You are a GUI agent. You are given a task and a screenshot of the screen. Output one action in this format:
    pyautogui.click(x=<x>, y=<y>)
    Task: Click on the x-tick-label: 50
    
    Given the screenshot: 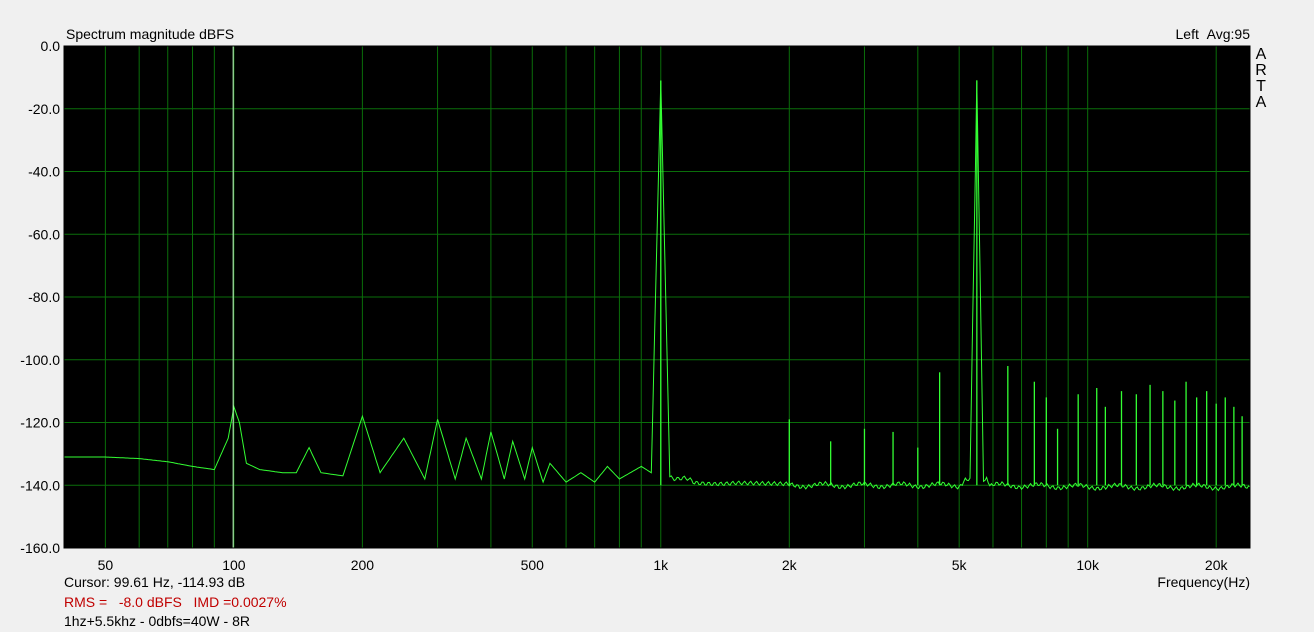 What is the action you would take?
    pyautogui.click(x=106, y=565)
    